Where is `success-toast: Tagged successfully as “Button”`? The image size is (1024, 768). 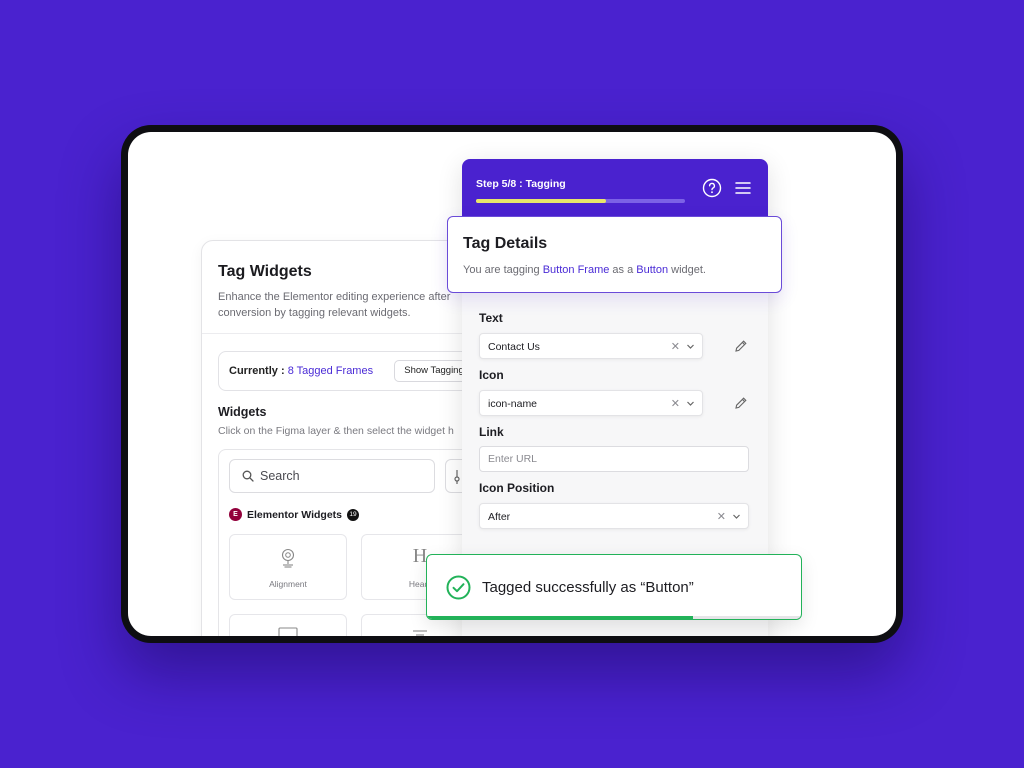 success-toast: Tagged successfully as “Button” is located at coordinates (614, 587).